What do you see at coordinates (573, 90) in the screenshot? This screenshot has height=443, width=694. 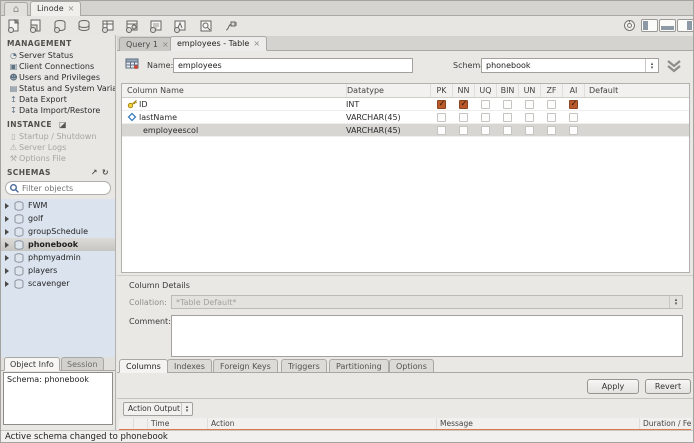 I see `header-ai: AI` at bounding box center [573, 90].